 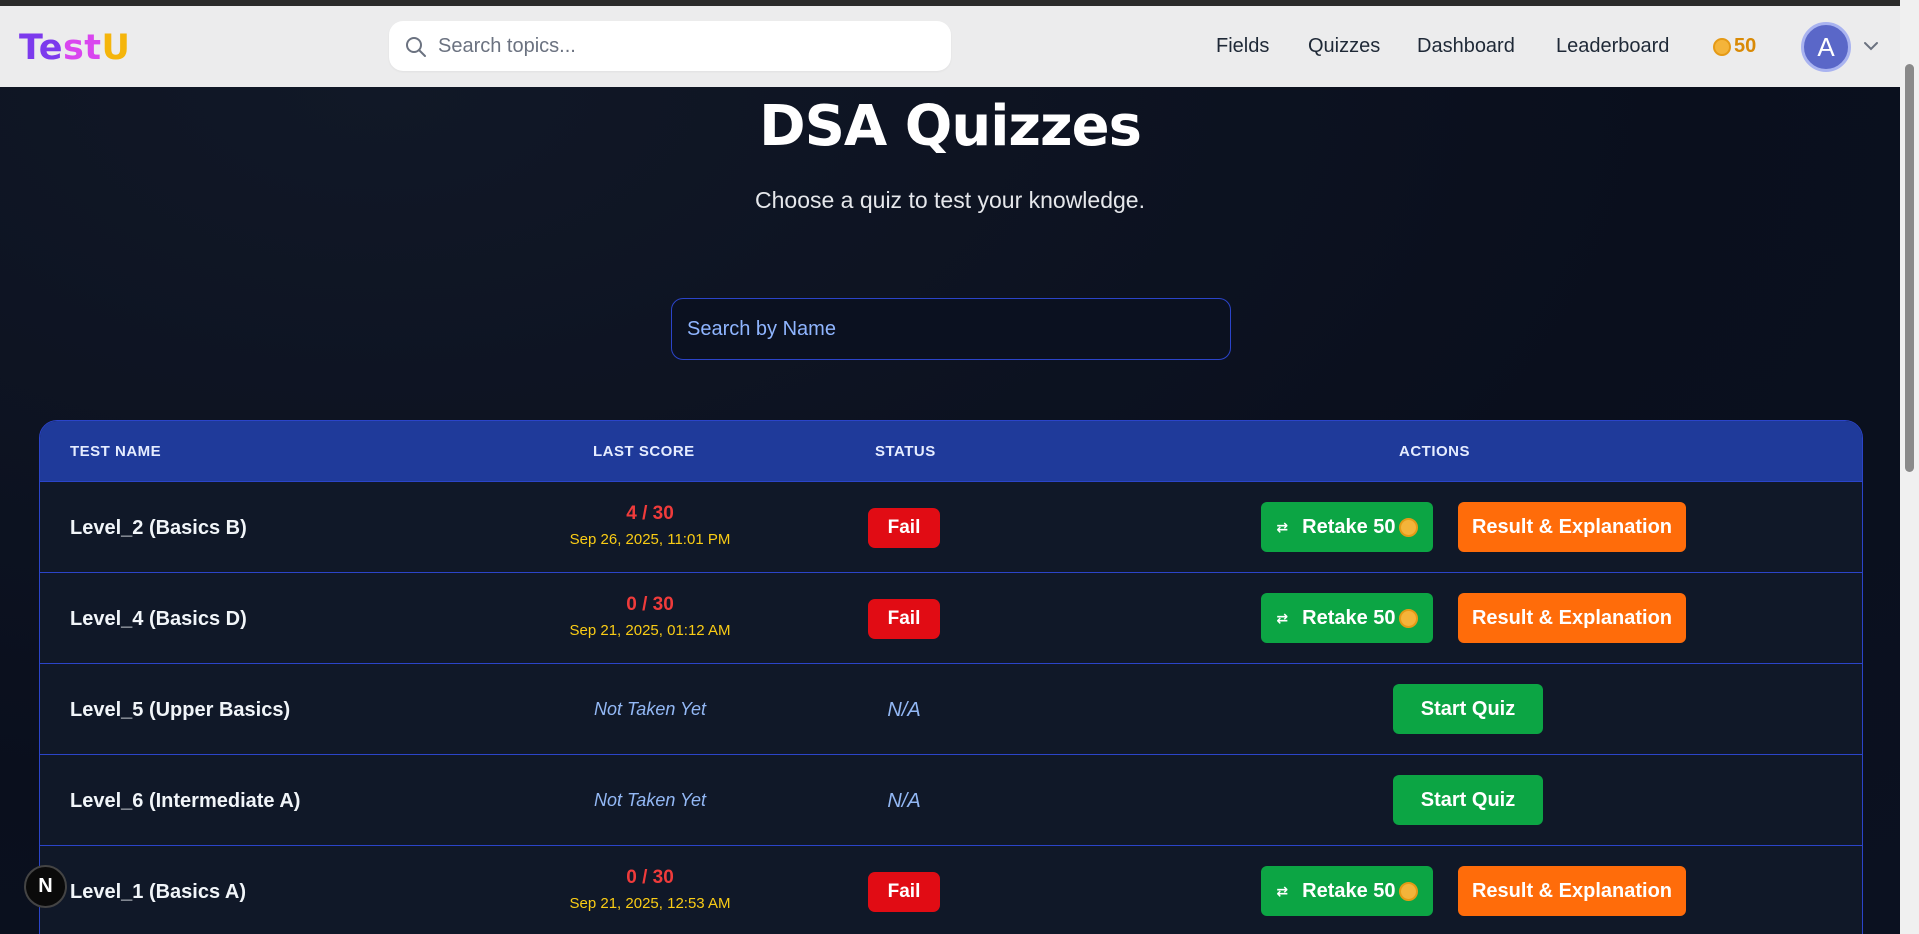 I want to click on last-score-cell: 0 / 30 Sep 21, 2025, 01:12 AM, so click(x=650, y=606).